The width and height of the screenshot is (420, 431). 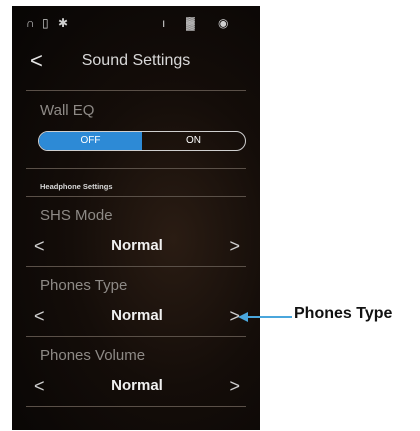 What do you see at coordinates (136, 23) in the screenshot?
I see `status-bar: ∩ ▯ ✱ ı ▓ ◉` at bounding box center [136, 23].